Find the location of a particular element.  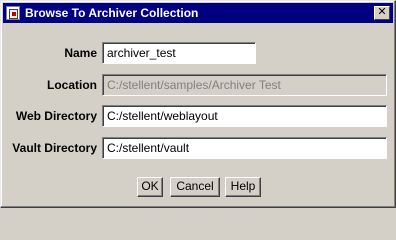

vault-directory-row: Vault Directory C:/stellent/vault is located at coordinates (198, 148).